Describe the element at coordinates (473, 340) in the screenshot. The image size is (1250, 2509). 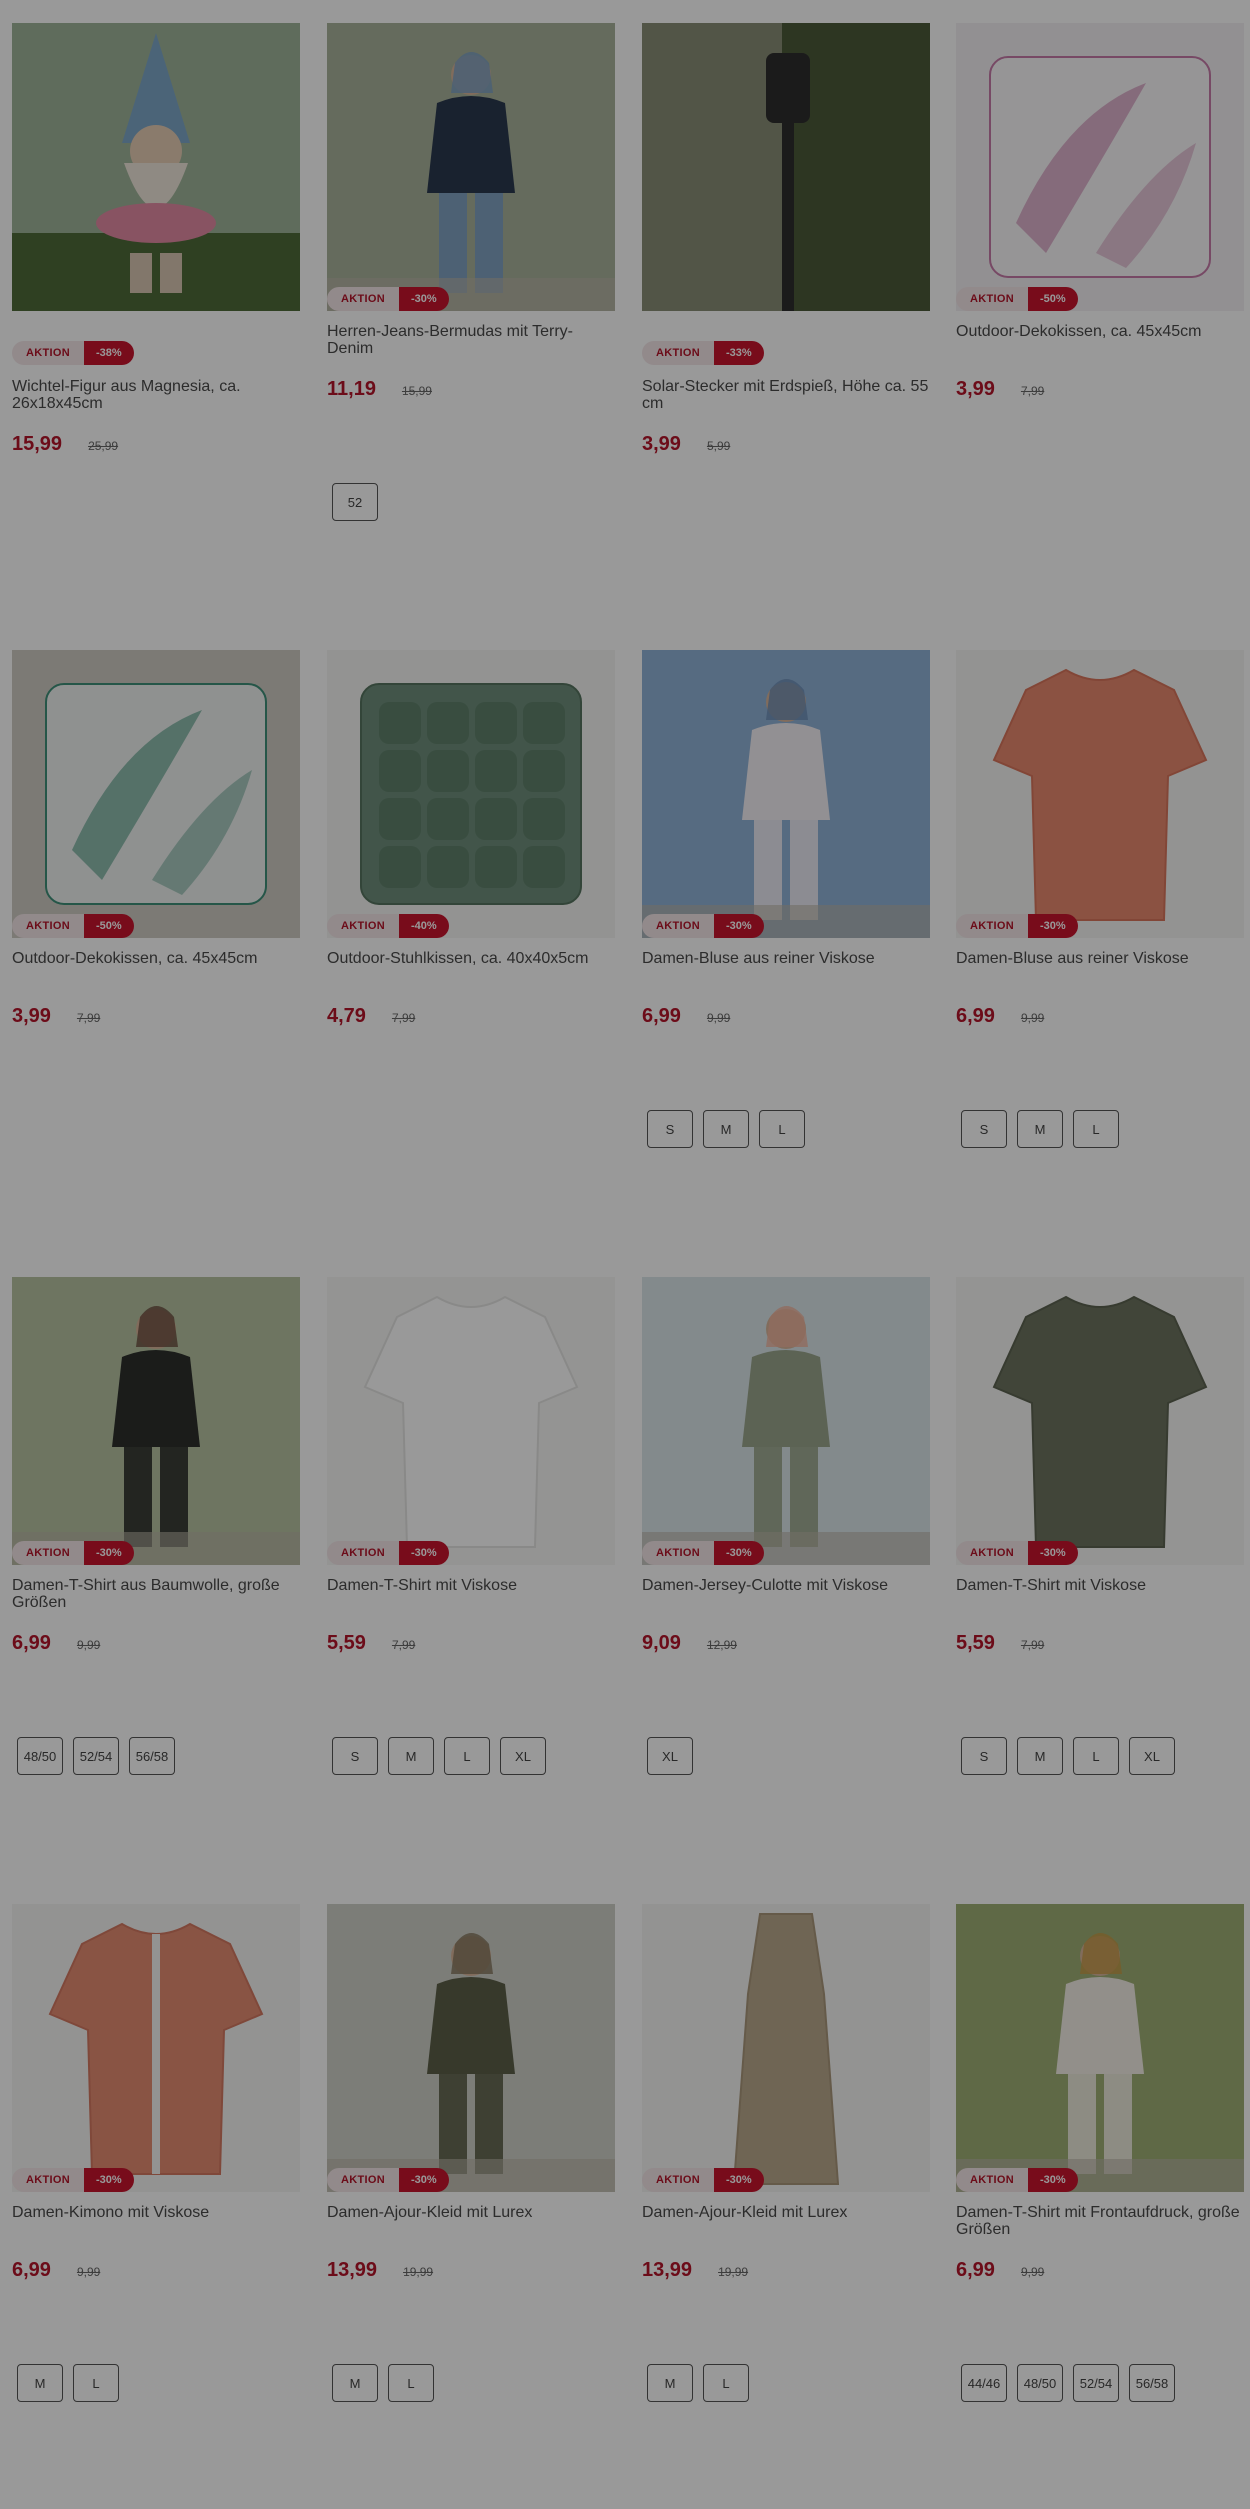
I see `product-title: Herren-Jeans-Bermudas mit Terry-Denim` at that location.